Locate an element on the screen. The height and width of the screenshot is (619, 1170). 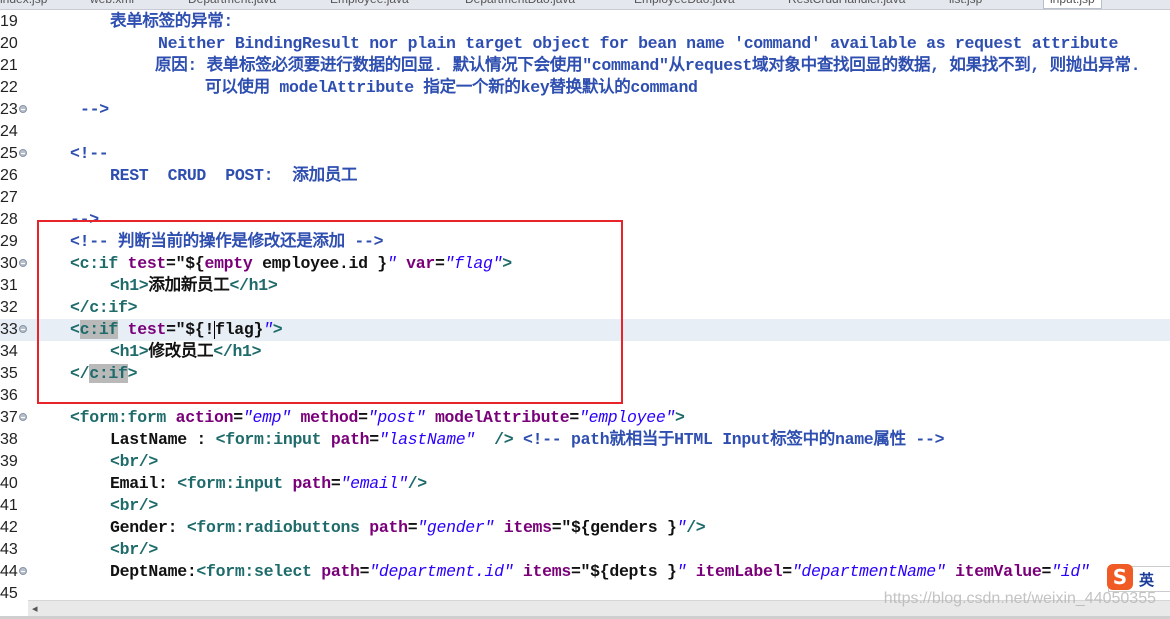
code-token: <form:radiobuttons is located at coordinates (278, 527).